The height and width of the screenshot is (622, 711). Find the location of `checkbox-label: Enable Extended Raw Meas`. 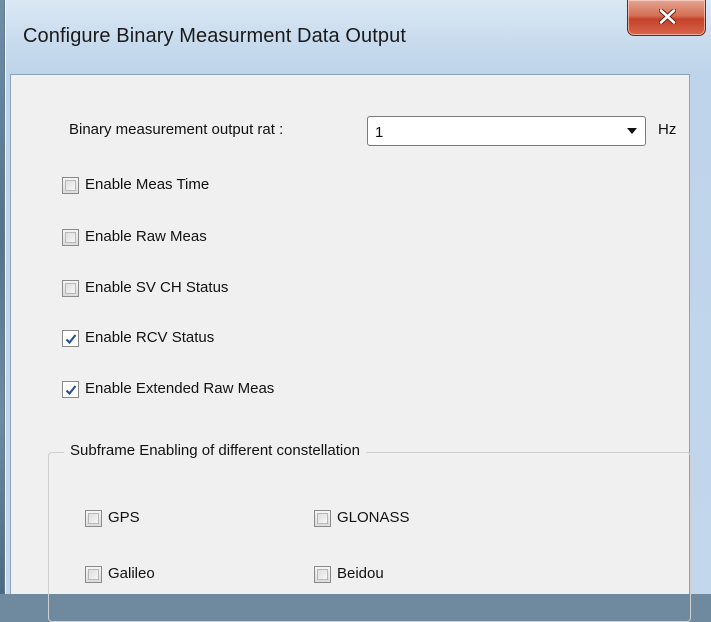

checkbox-label: Enable Extended Raw Meas is located at coordinates (180, 388).